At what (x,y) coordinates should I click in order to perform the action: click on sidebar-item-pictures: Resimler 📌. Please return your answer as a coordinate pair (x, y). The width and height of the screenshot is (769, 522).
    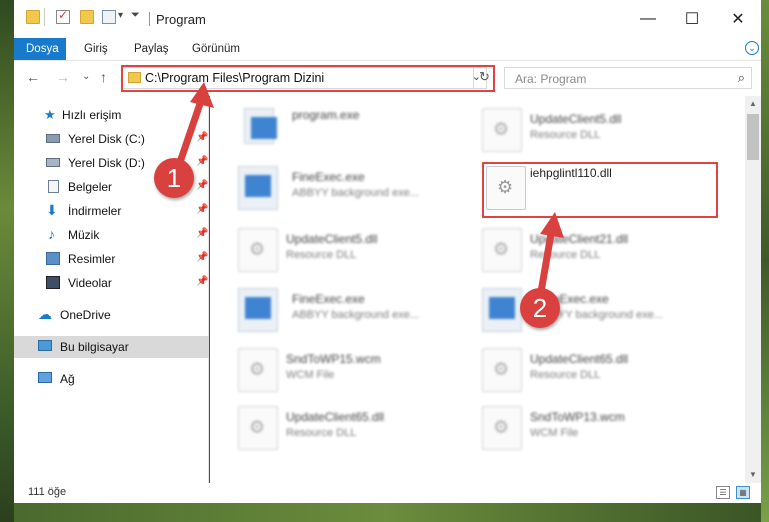
    Looking at the image, I should click on (111, 259).